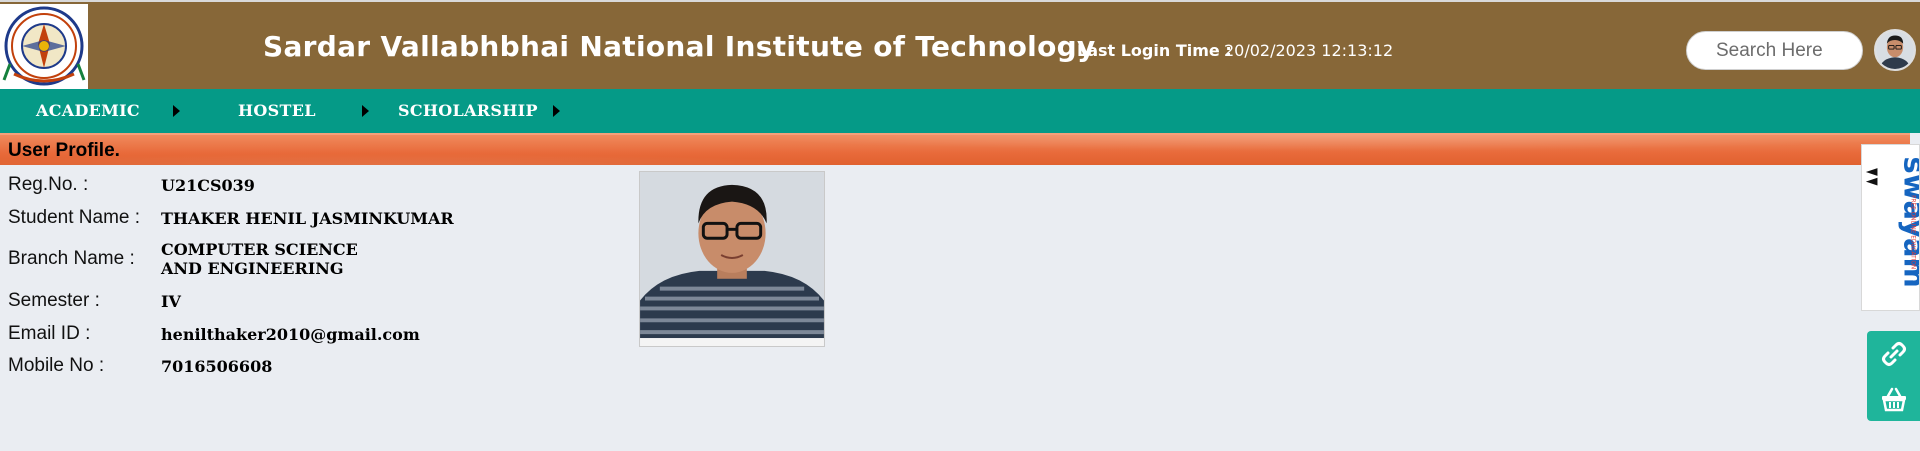 This screenshot has width=1920, height=451. Describe the element at coordinates (49, 333) in the screenshot. I see `email-label: Email ID :` at that location.